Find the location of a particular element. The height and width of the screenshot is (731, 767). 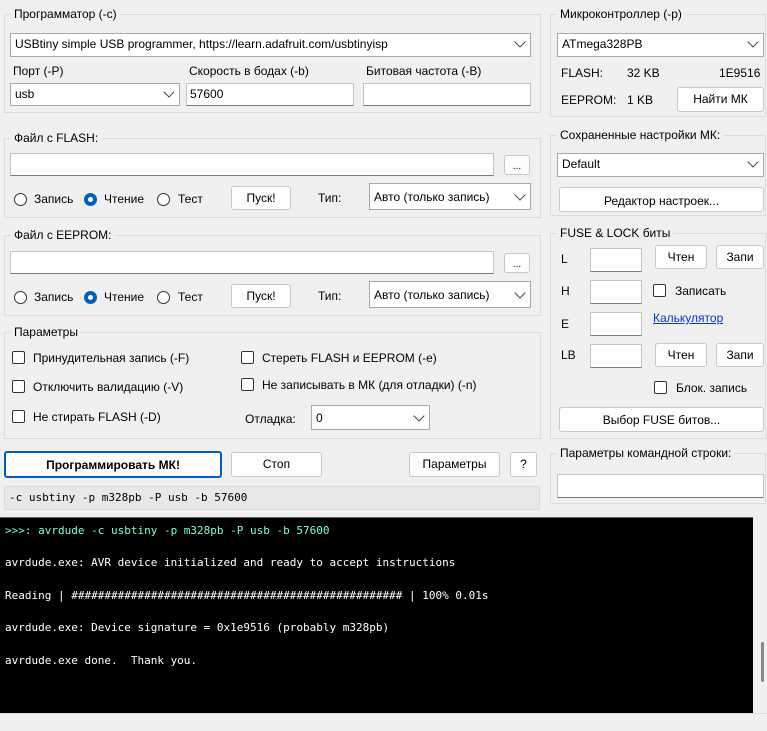

eeprom-go-button: Пуск! is located at coordinates (261, 296).